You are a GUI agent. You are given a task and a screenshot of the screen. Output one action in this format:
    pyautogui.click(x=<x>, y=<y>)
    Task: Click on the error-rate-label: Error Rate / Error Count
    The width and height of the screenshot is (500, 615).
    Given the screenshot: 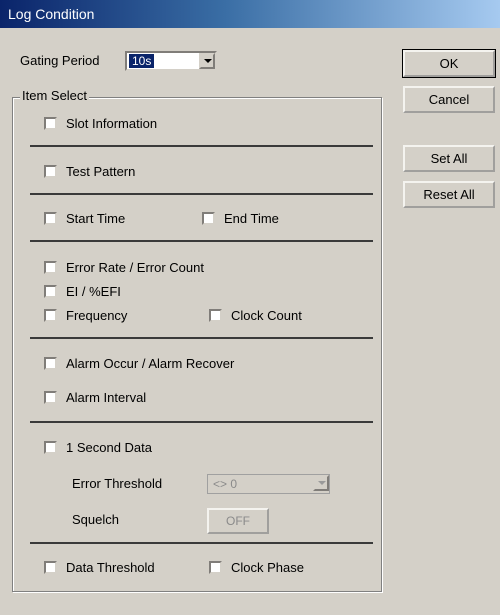 What is the action you would take?
    pyautogui.click(x=135, y=267)
    